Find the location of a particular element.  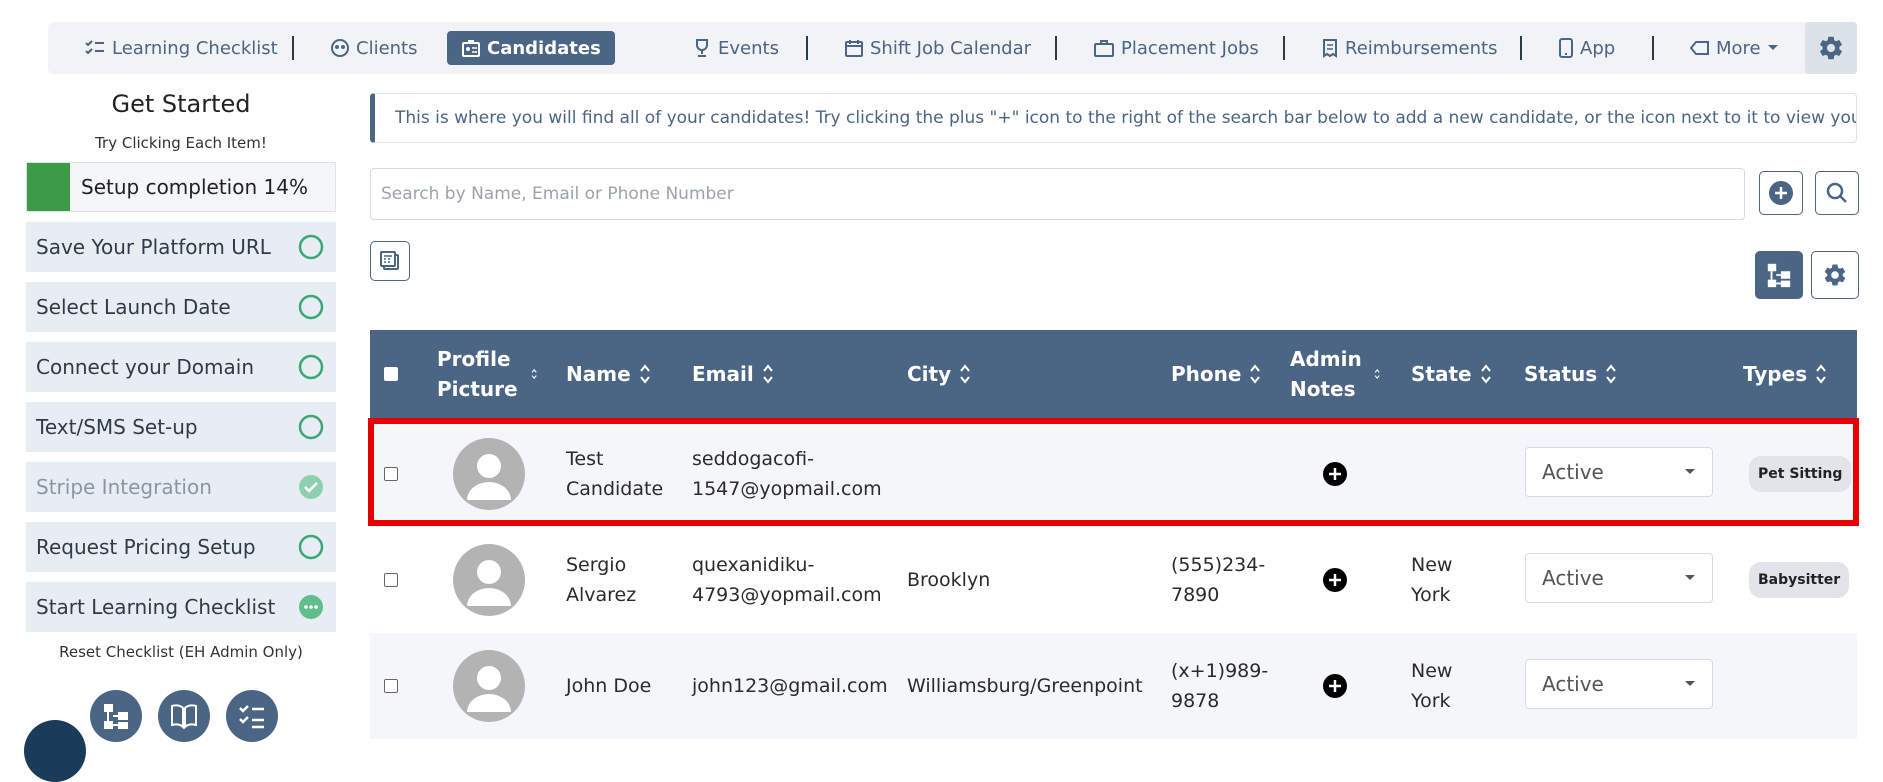

candidate-city: Brooklyn is located at coordinates (949, 580).